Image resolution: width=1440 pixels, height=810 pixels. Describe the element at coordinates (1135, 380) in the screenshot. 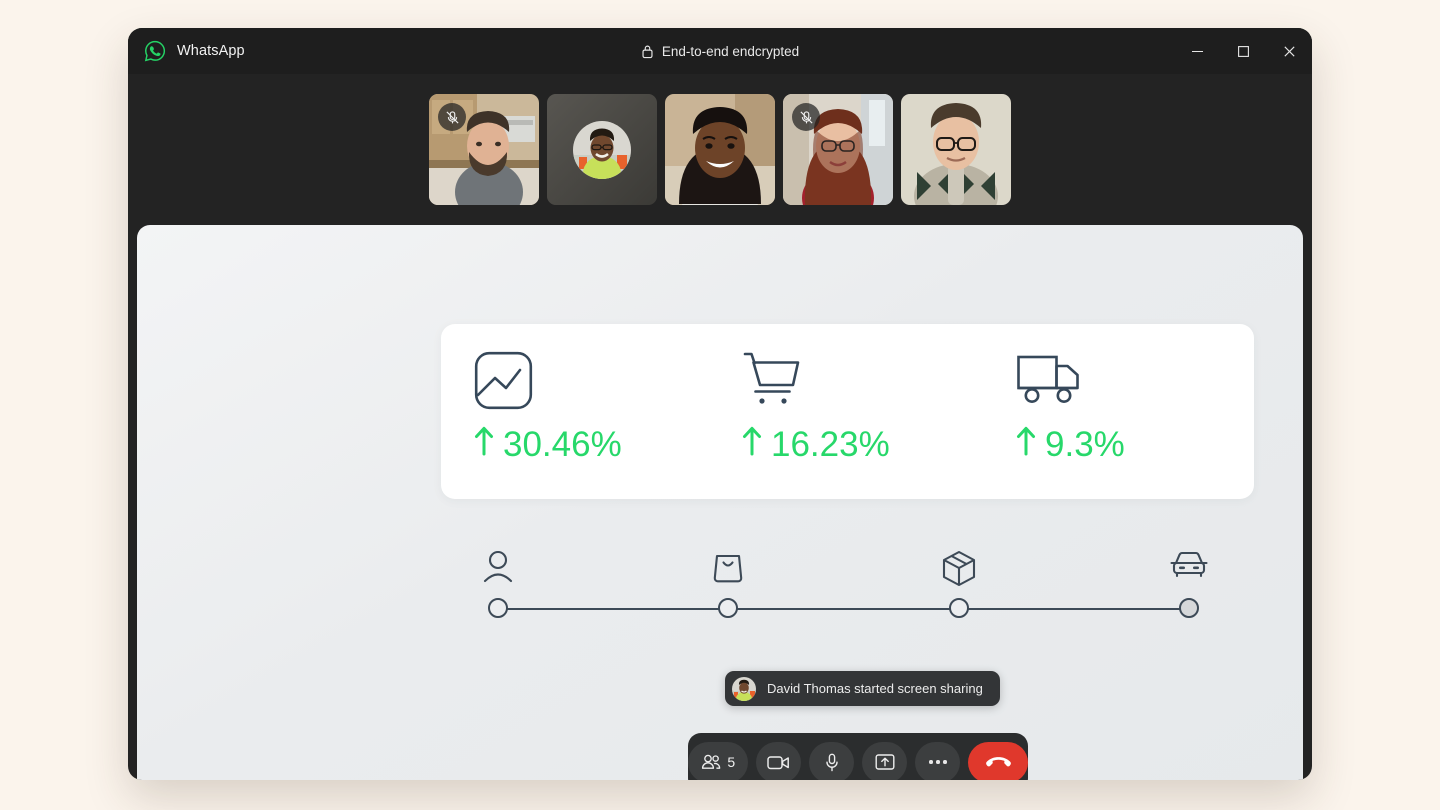

I see `delivery-truck-icon` at that location.